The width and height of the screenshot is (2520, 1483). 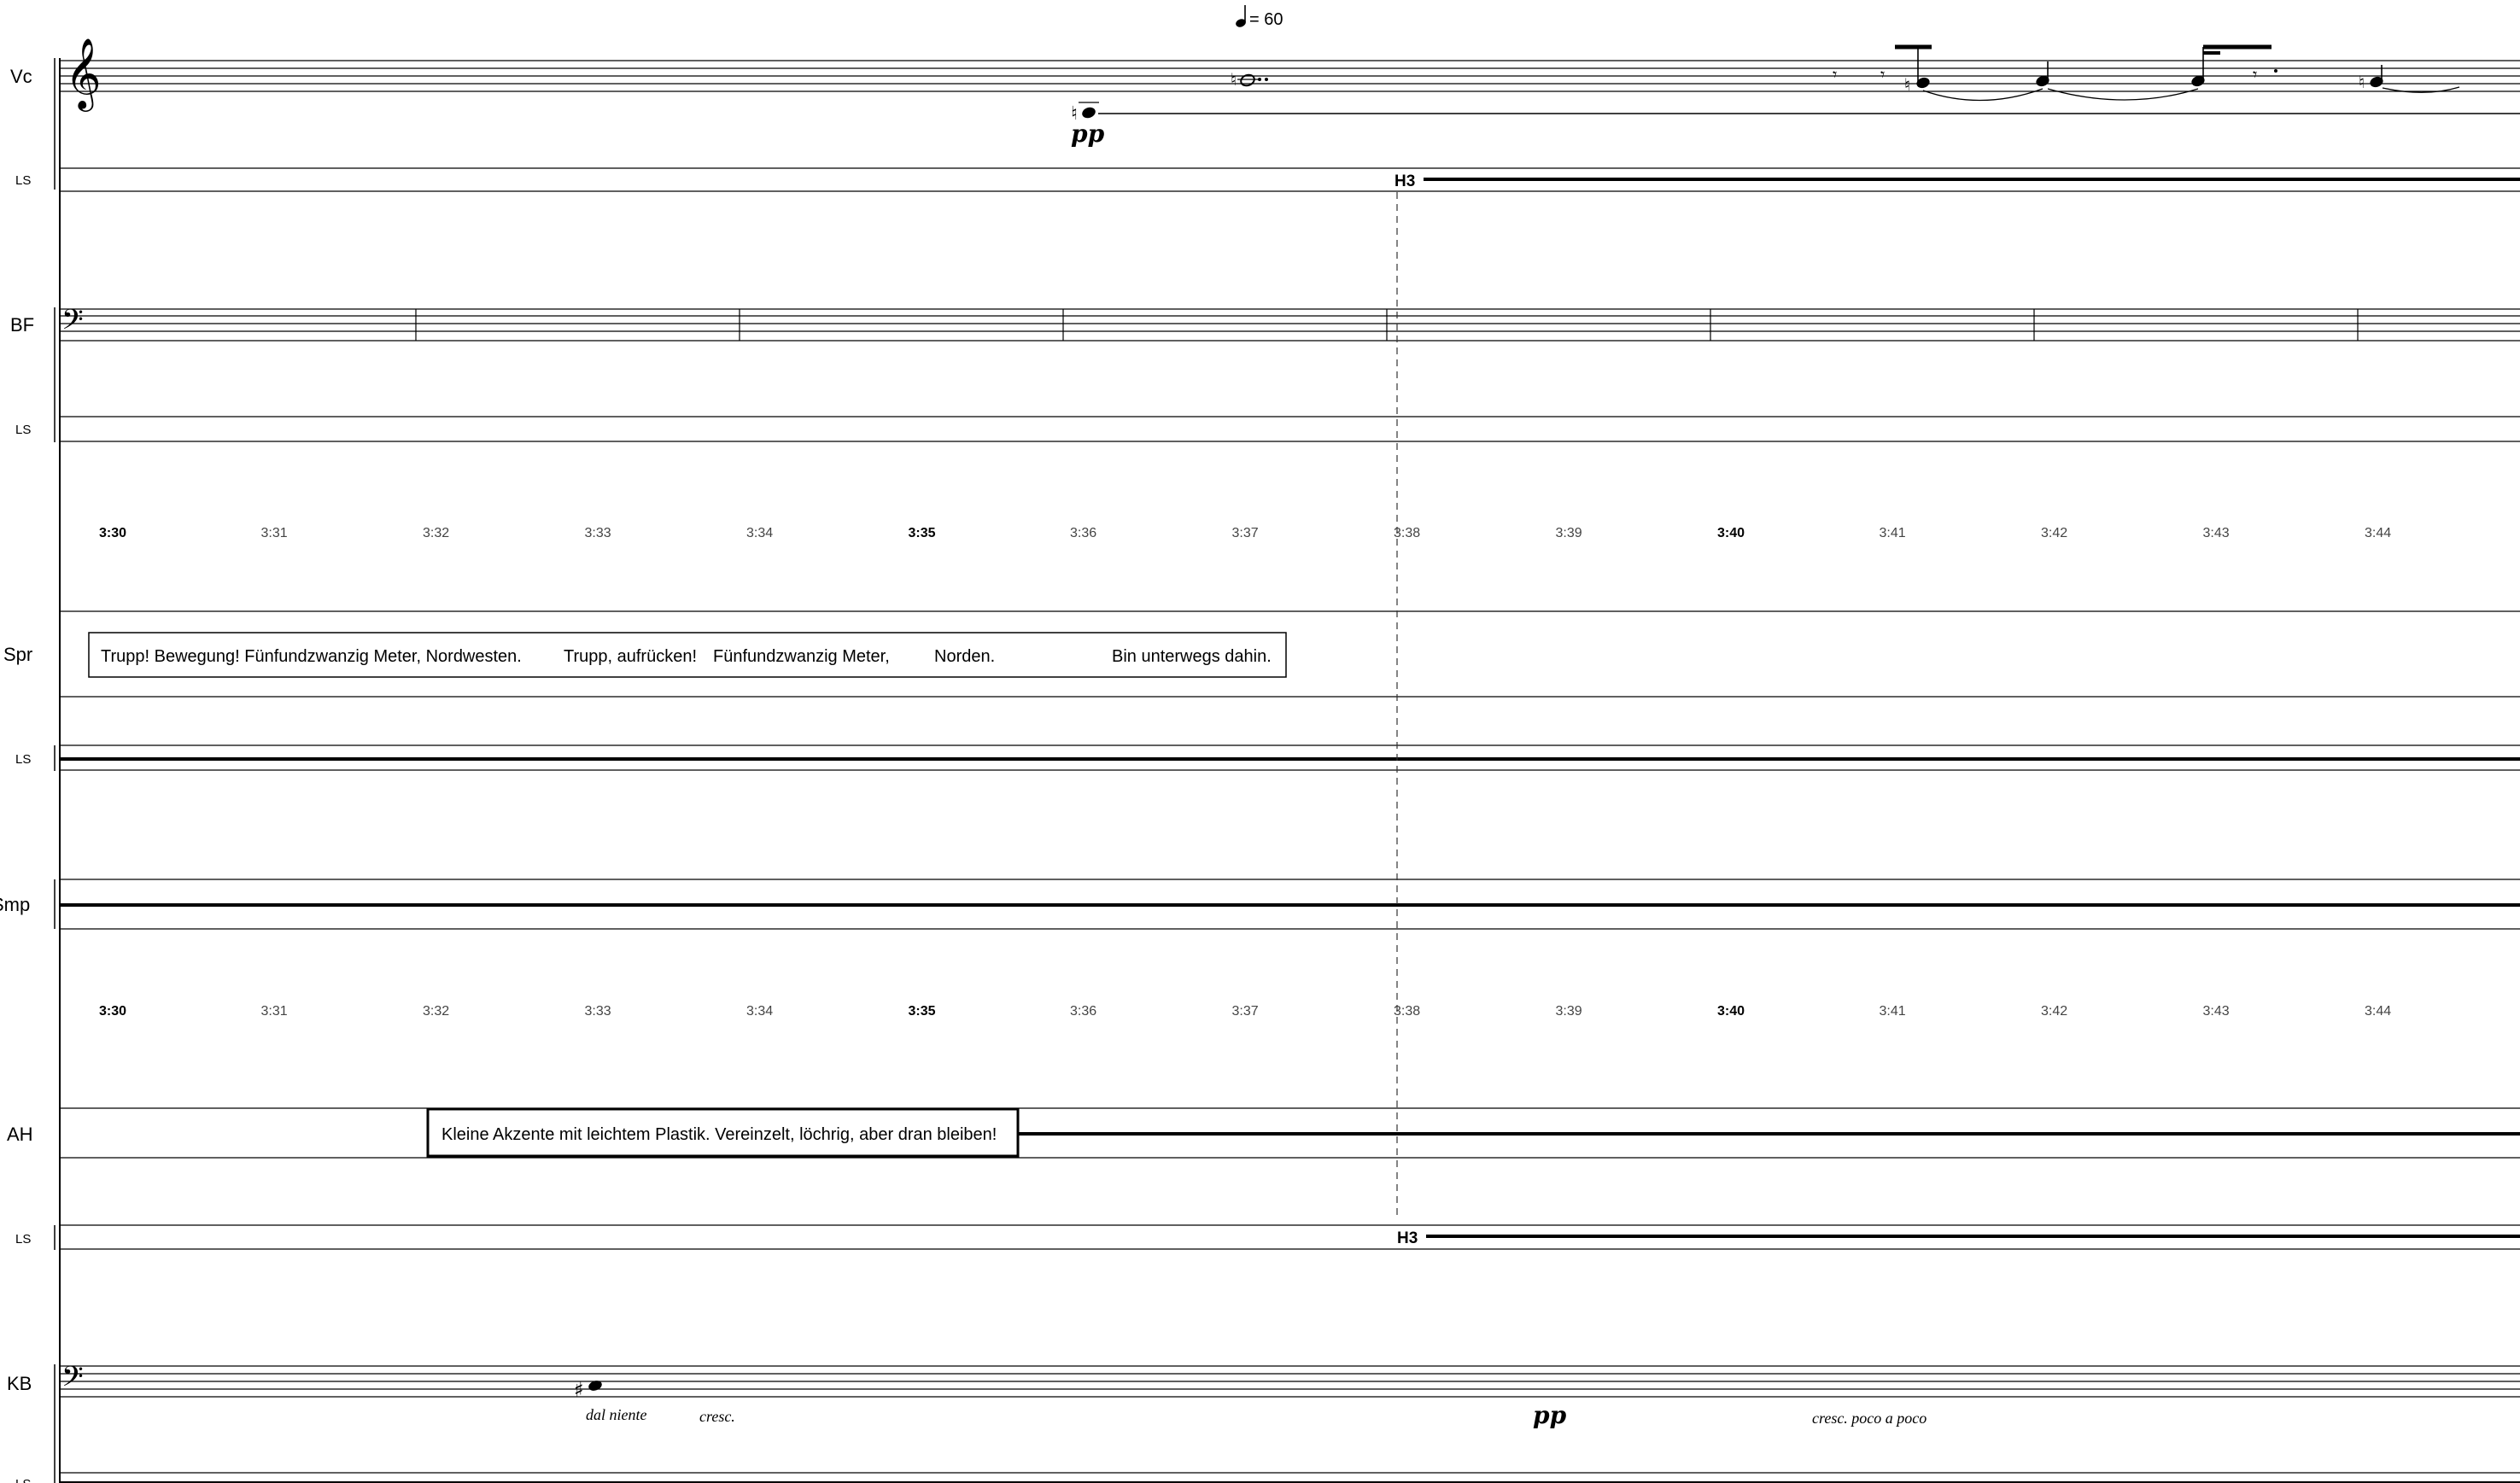 What do you see at coordinates (1267, 758) in the screenshot?
I see `spr-ls-staff: LS` at bounding box center [1267, 758].